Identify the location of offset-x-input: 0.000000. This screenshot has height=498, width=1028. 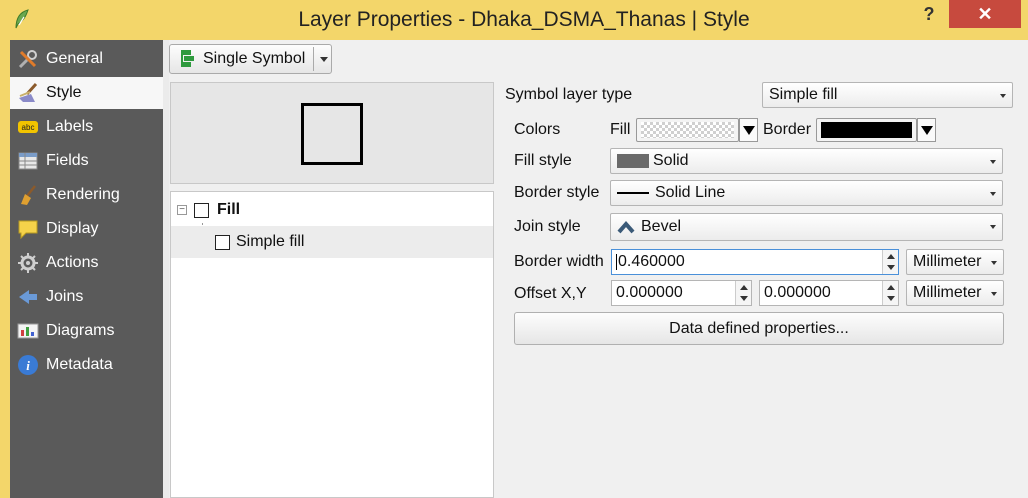
(681, 293).